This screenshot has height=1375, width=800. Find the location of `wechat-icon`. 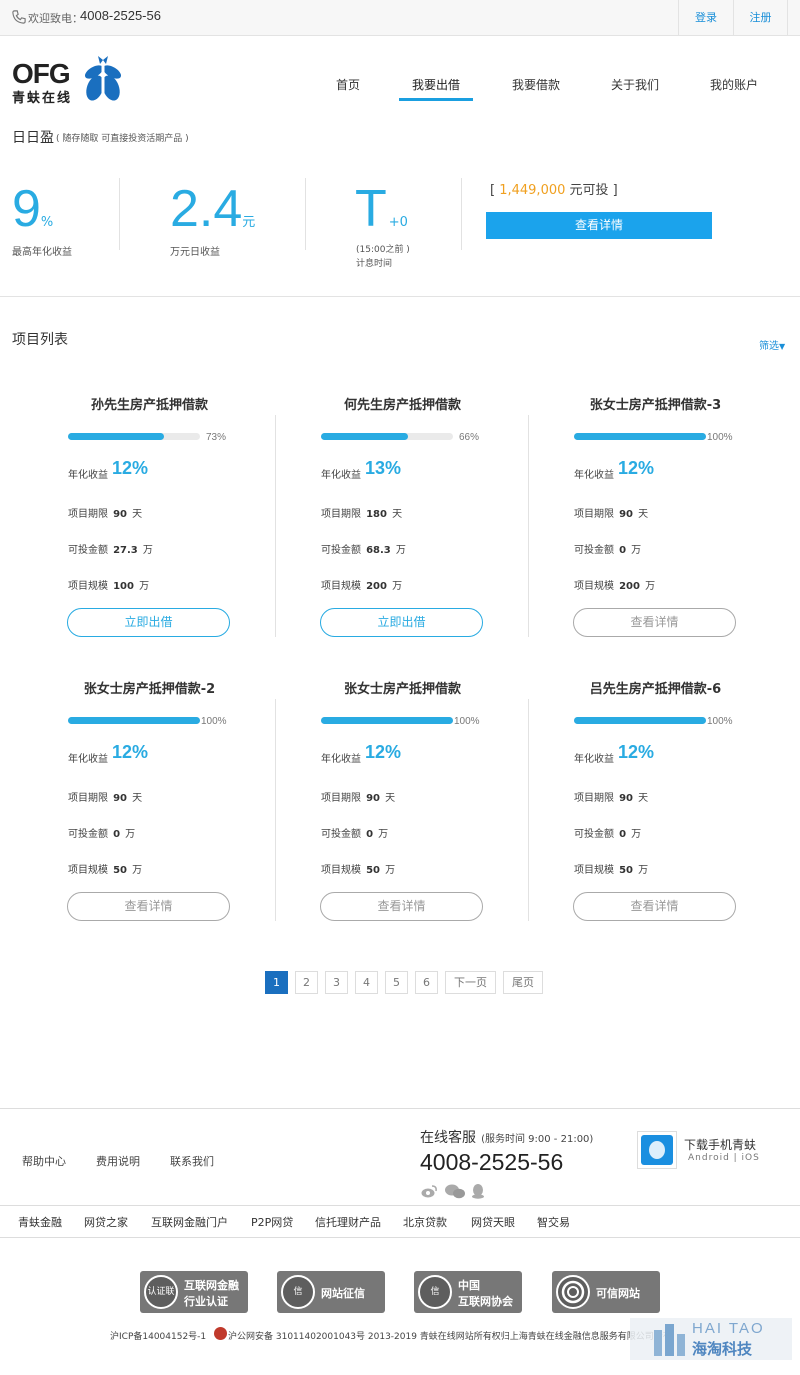

wechat-icon is located at coordinates (455, 1191).